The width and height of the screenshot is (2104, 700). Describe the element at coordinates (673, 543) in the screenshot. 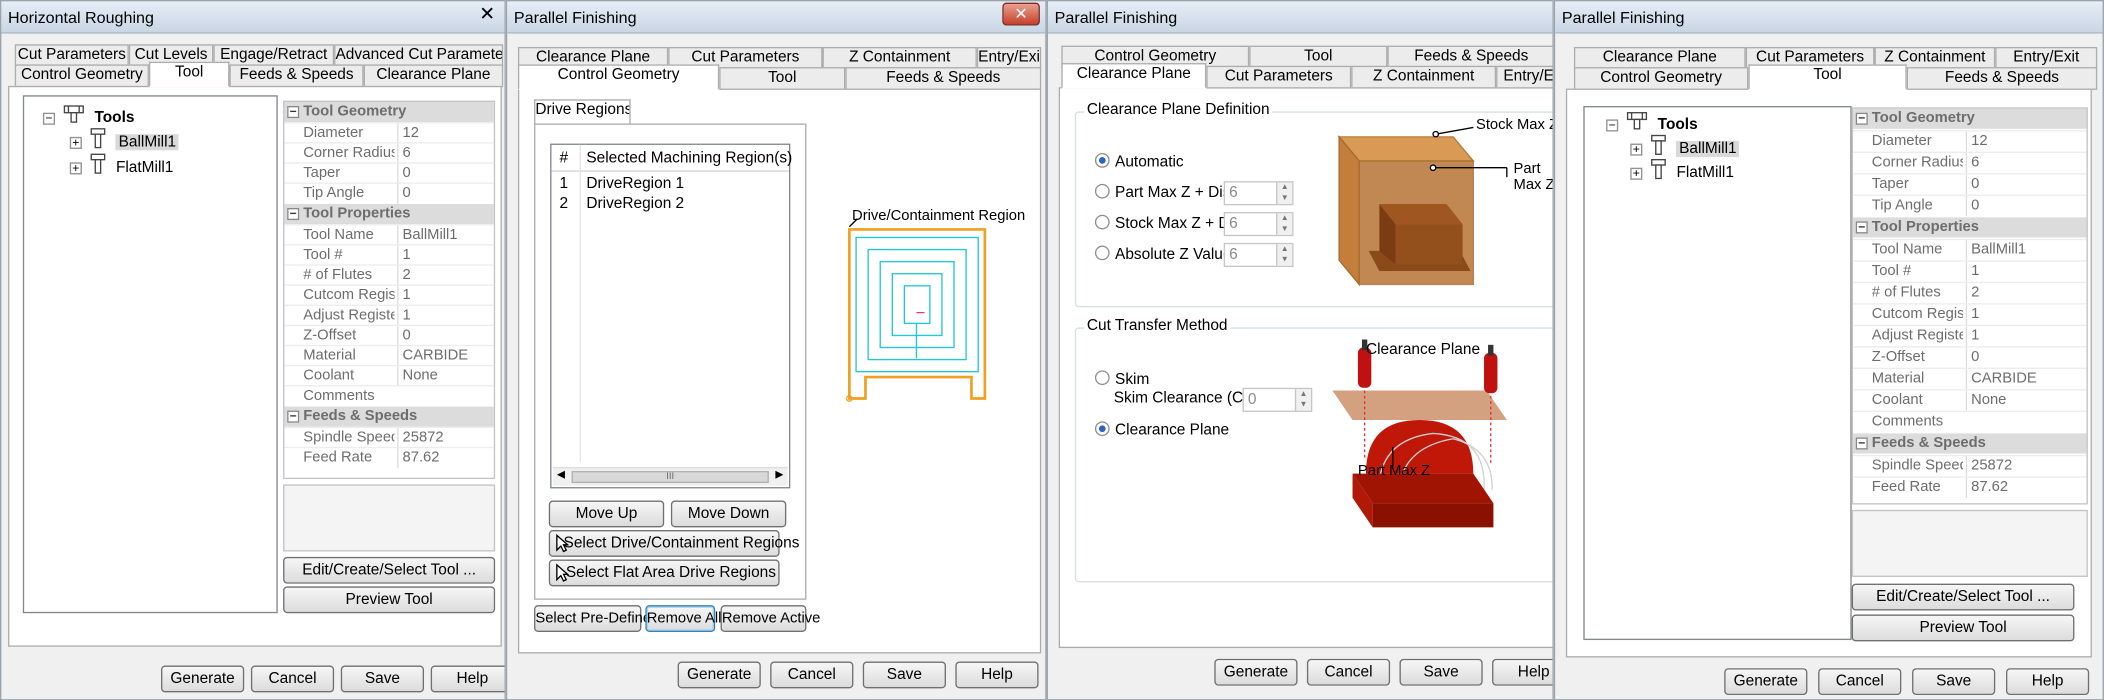

I see `select-drive-containment-regions-button: Select Drive/Containment Regions` at that location.